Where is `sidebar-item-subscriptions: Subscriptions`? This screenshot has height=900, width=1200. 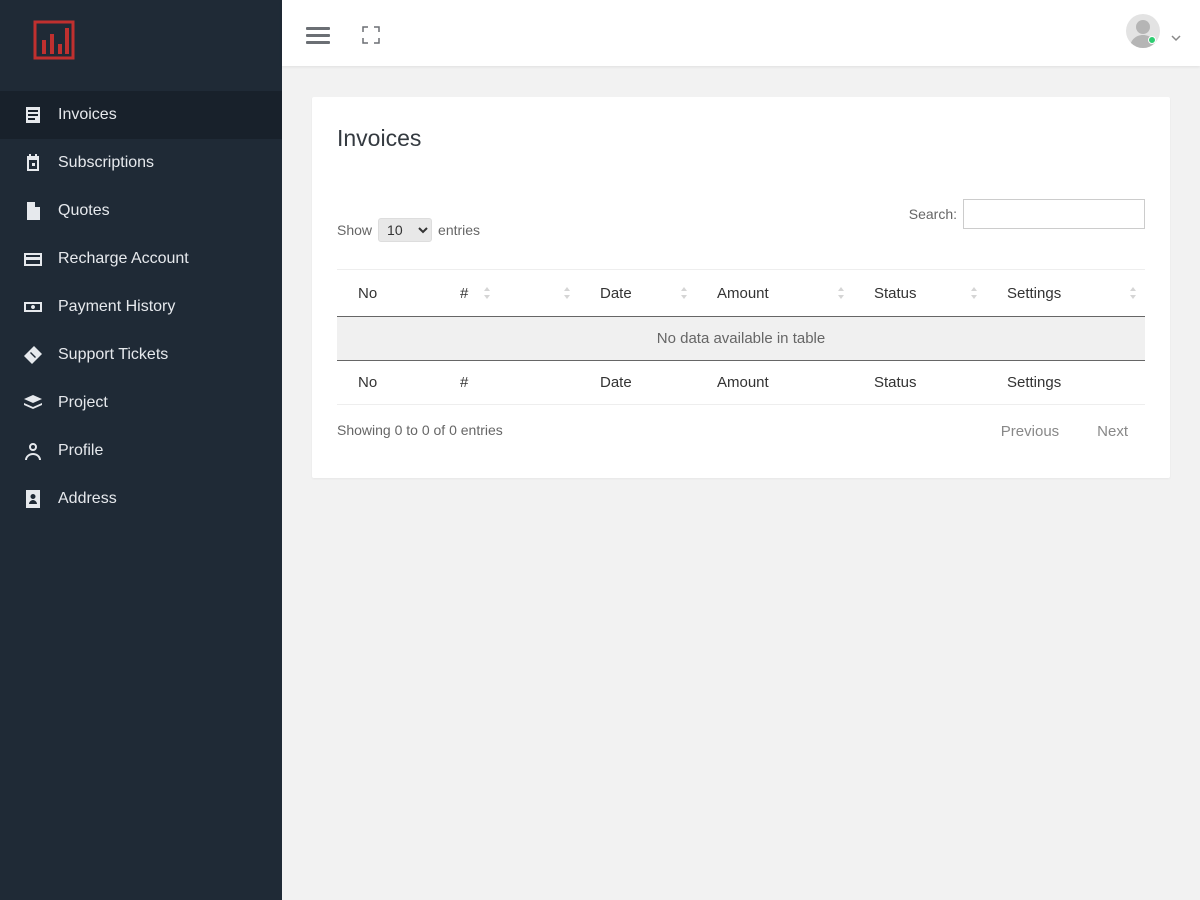 sidebar-item-subscriptions: Subscriptions is located at coordinates (141, 163).